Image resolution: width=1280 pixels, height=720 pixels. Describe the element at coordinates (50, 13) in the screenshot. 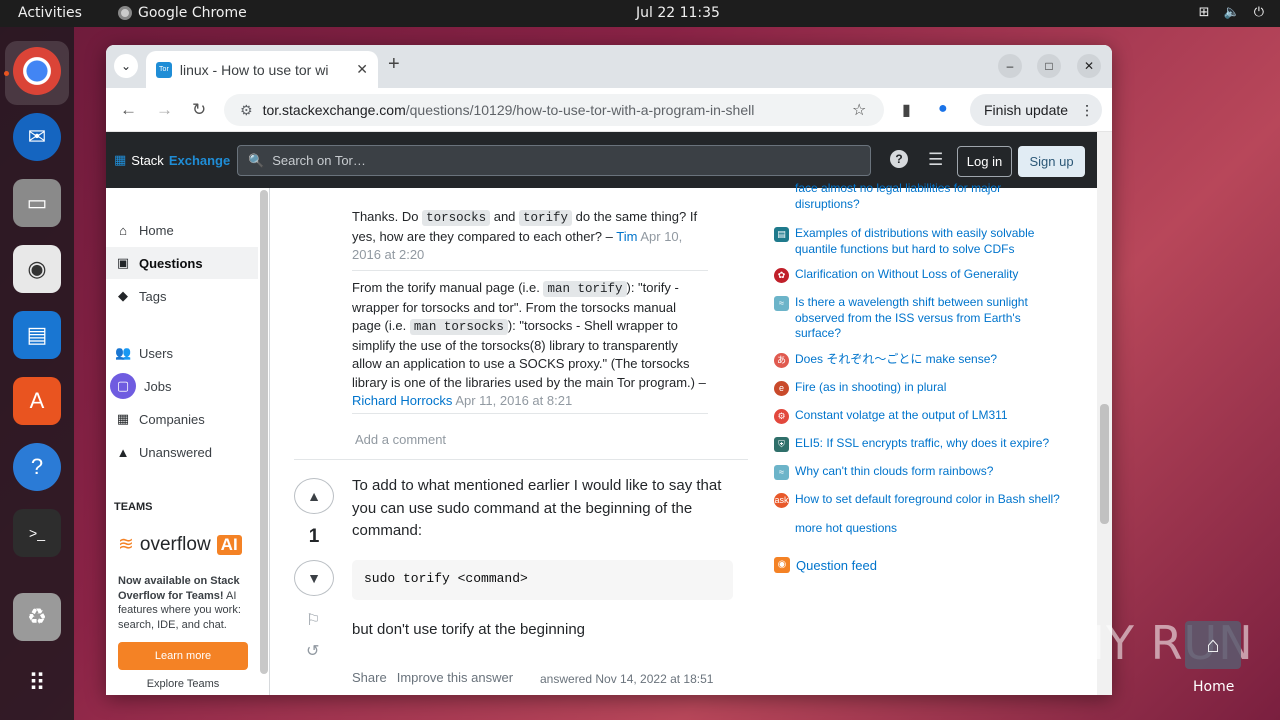

I see `activities-button: Activities` at that location.